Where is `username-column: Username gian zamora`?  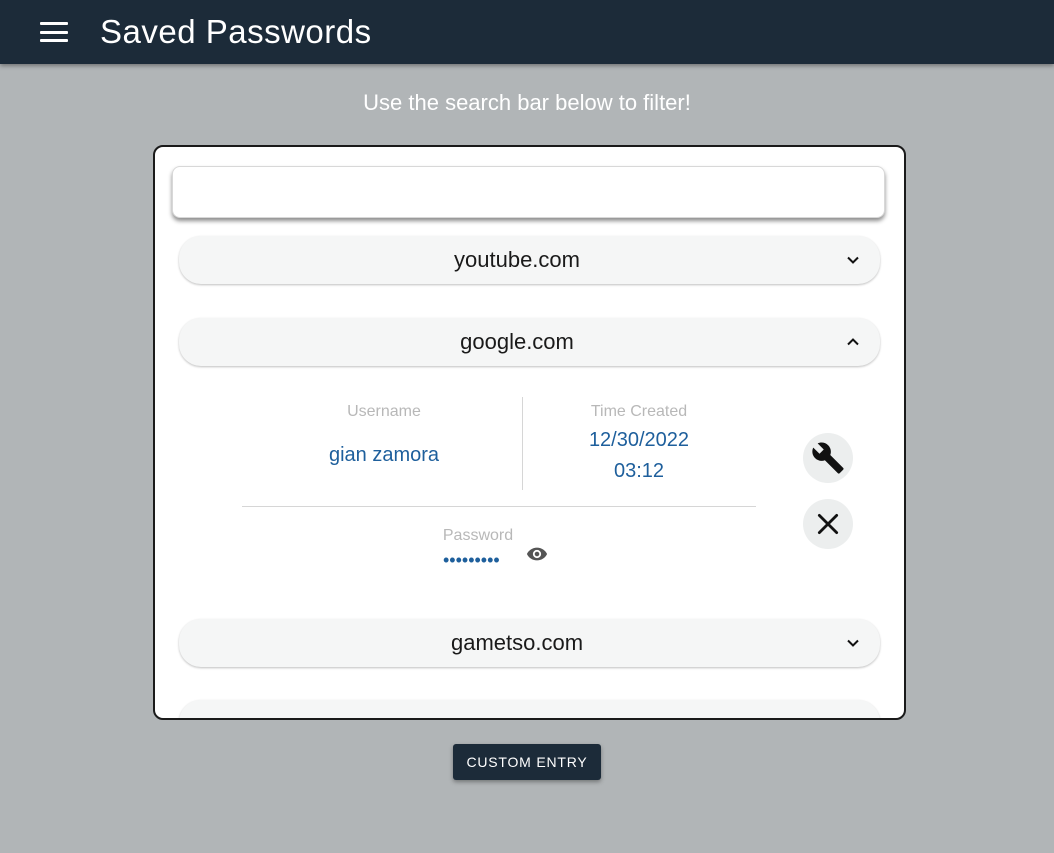
username-column: Username gian zamora is located at coordinates (384, 435).